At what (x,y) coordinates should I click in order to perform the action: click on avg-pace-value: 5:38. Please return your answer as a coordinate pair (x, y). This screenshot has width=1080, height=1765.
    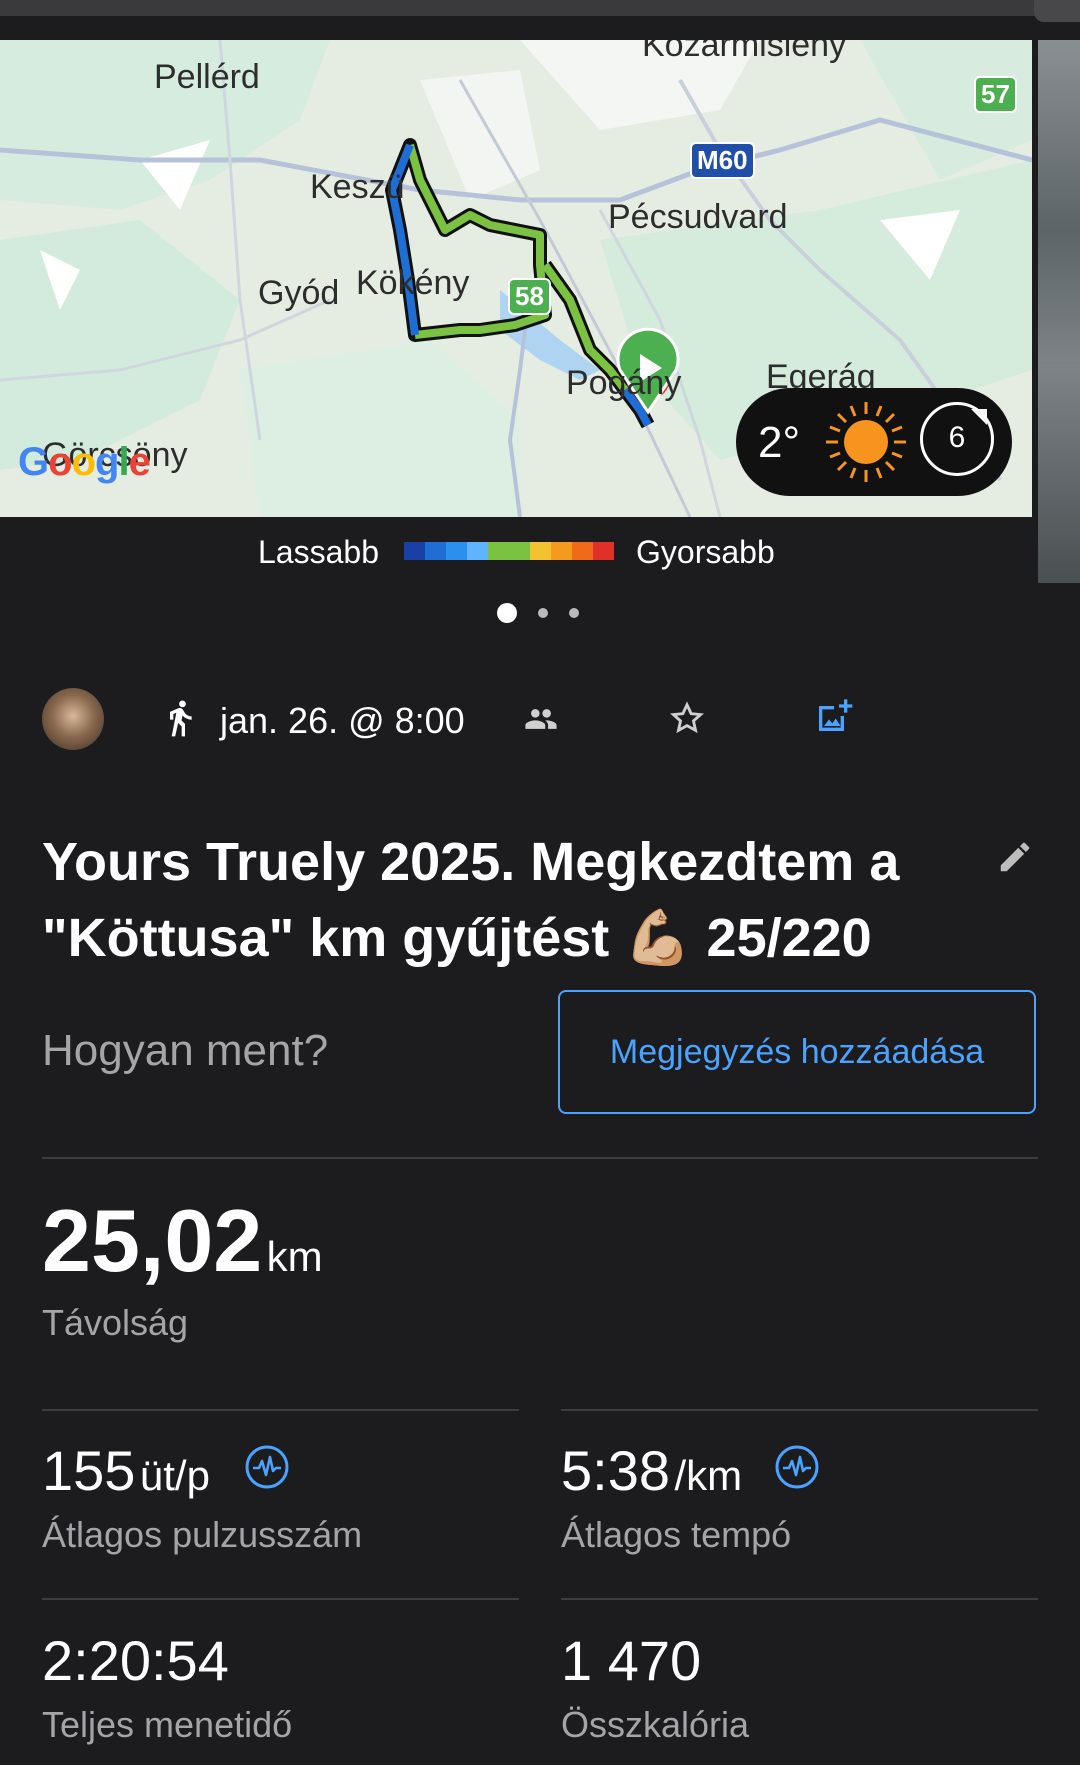
    Looking at the image, I should click on (615, 1470).